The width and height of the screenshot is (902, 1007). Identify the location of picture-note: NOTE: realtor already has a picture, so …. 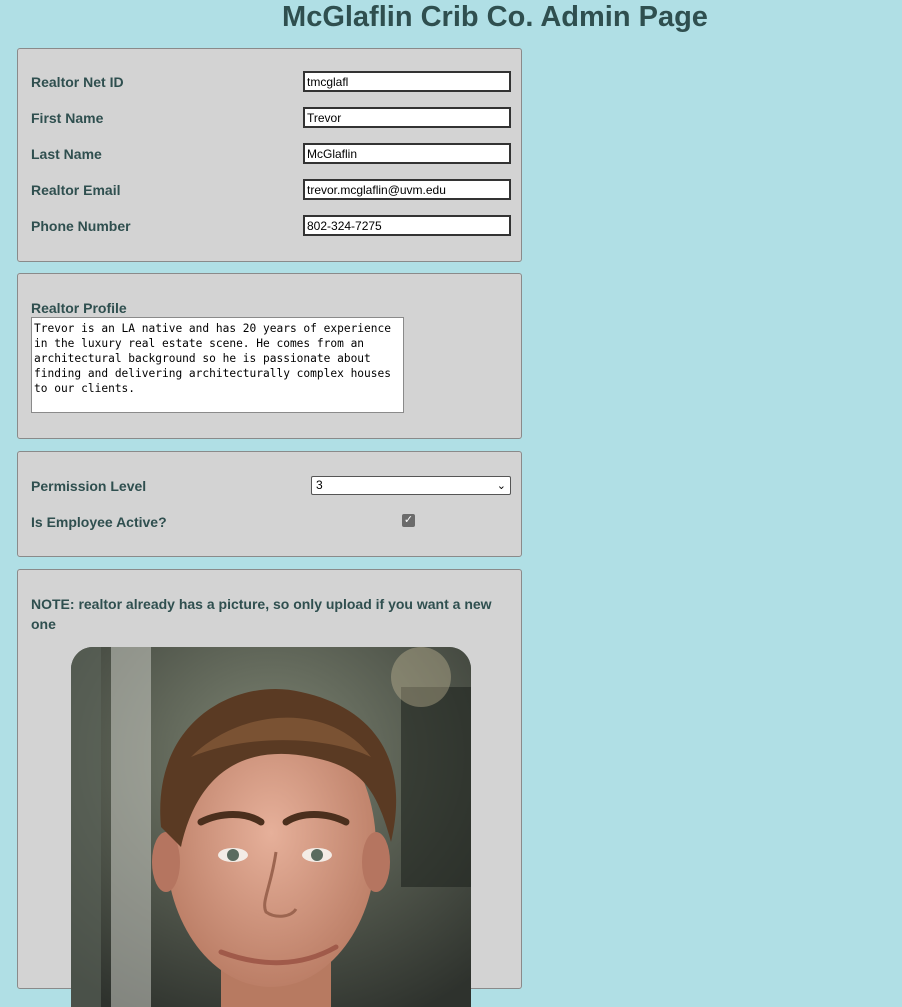
(261, 614).